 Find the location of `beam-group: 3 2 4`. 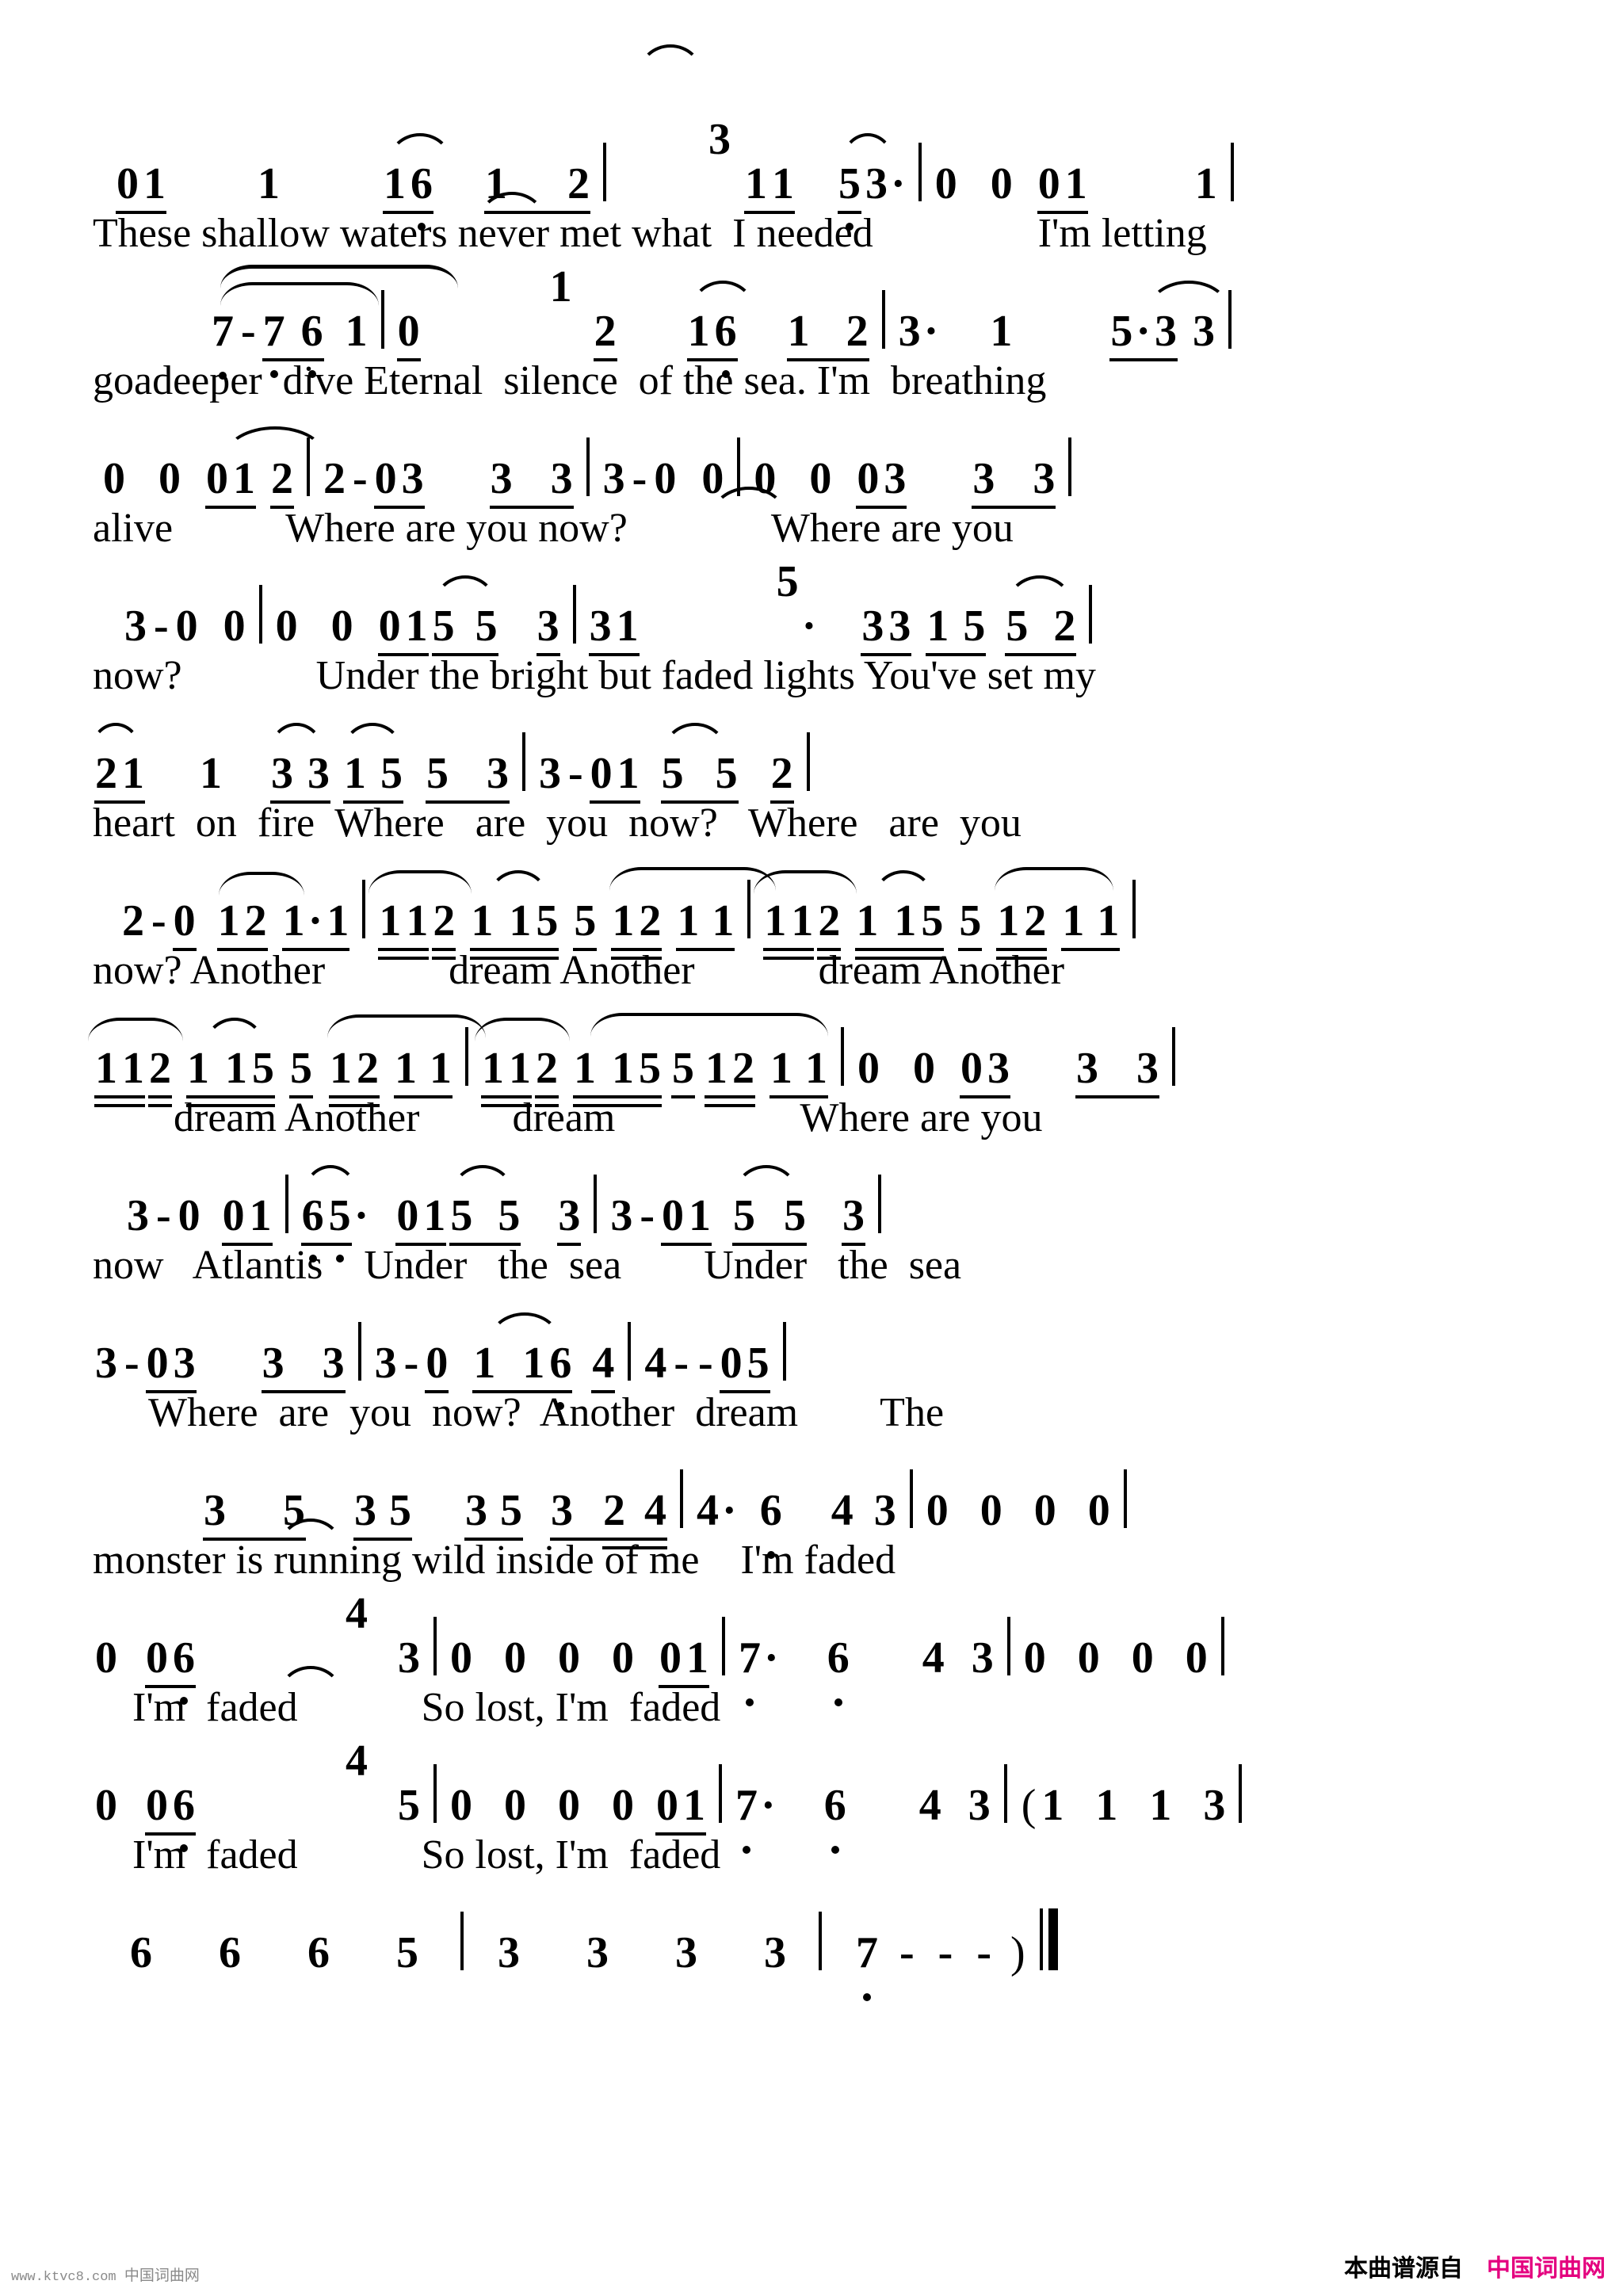

beam-group: 3 2 4 is located at coordinates (608, 1518).